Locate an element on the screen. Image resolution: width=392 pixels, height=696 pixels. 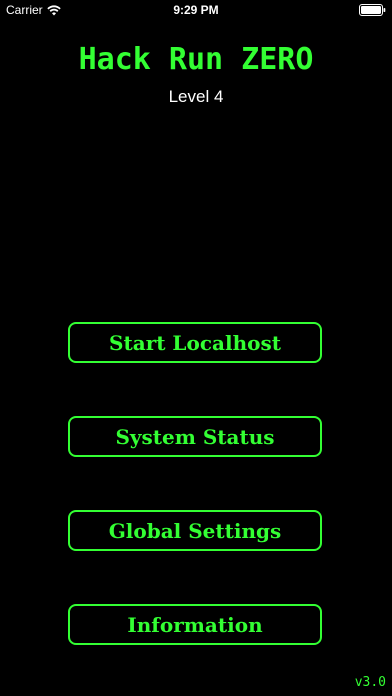
app-title: Hack Run ZERO is located at coordinates (196, 59).